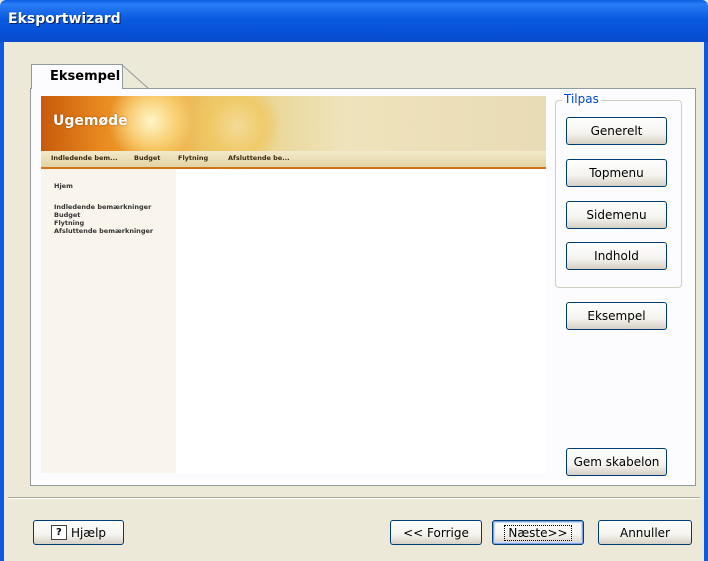 This screenshot has height=561, width=708. What do you see at coordinates (90, 121) in the screenshot?
I see `preview-banner-title: Ugemøde` at bounding box center [90, 121].